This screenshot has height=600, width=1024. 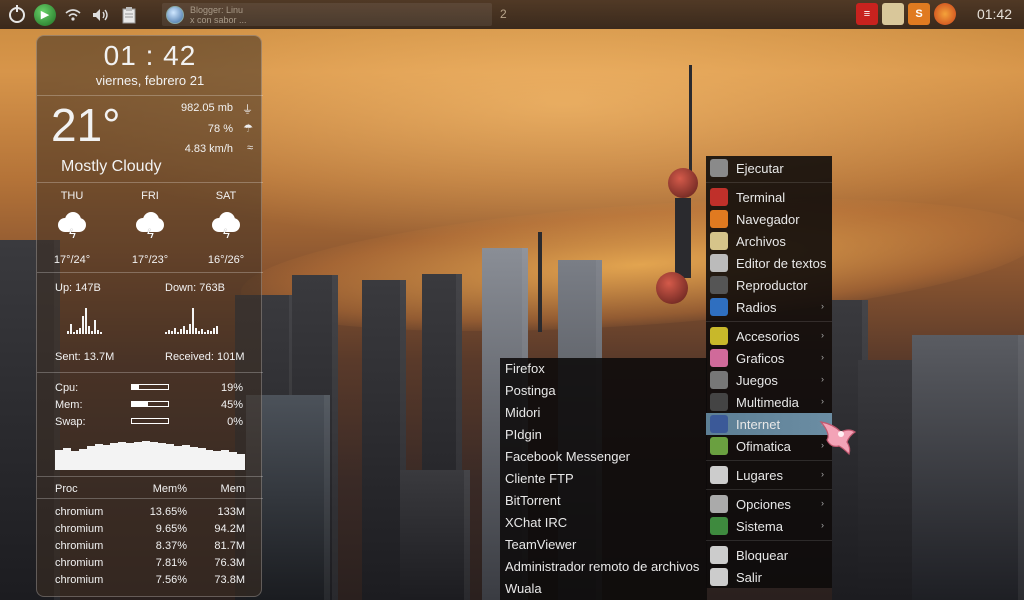 What do you see at coordinates (603, 435) in the screenshot?
I see `menu-item-pidgin: PIdgin` at bounding box center [603, 435].